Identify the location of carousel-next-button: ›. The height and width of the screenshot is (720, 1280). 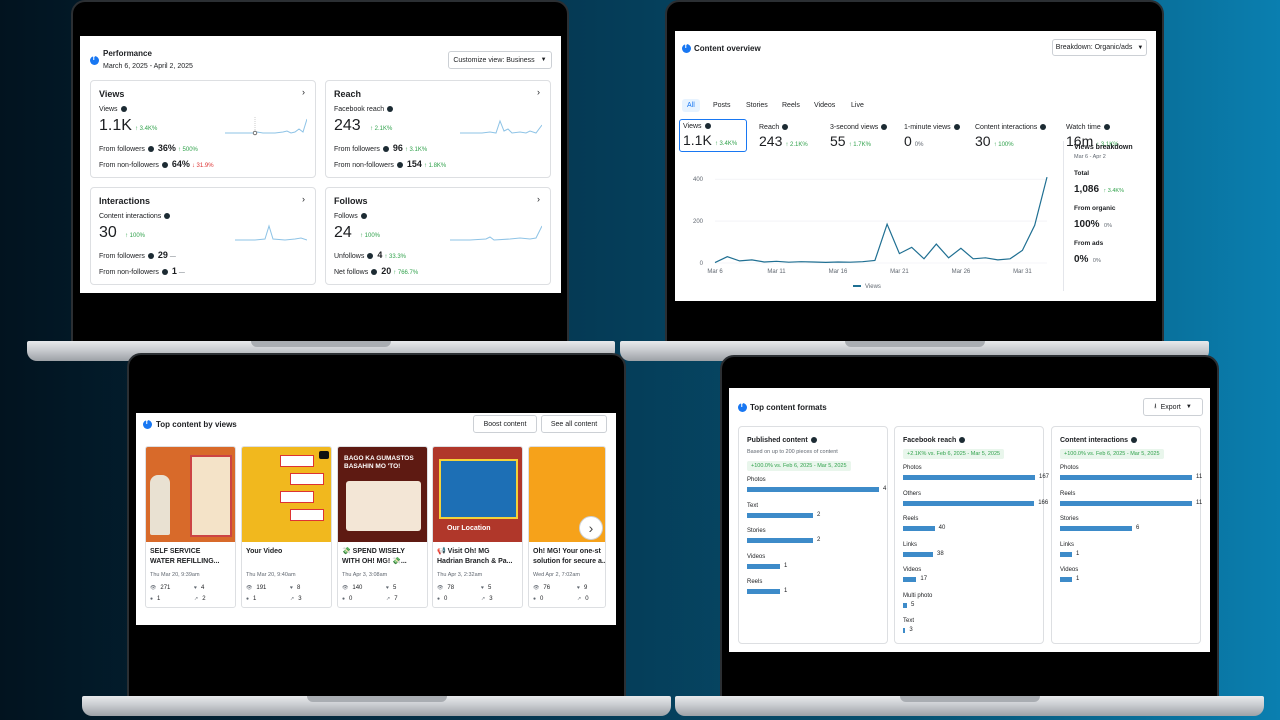
(591, 528).